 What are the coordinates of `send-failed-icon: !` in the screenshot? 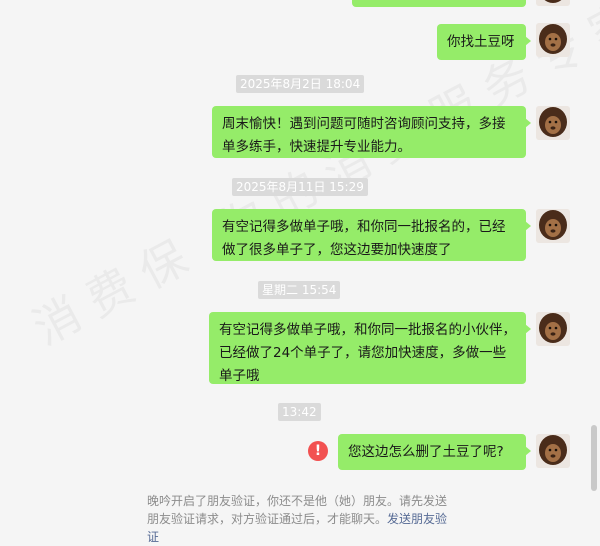 It's located at (318, 451).